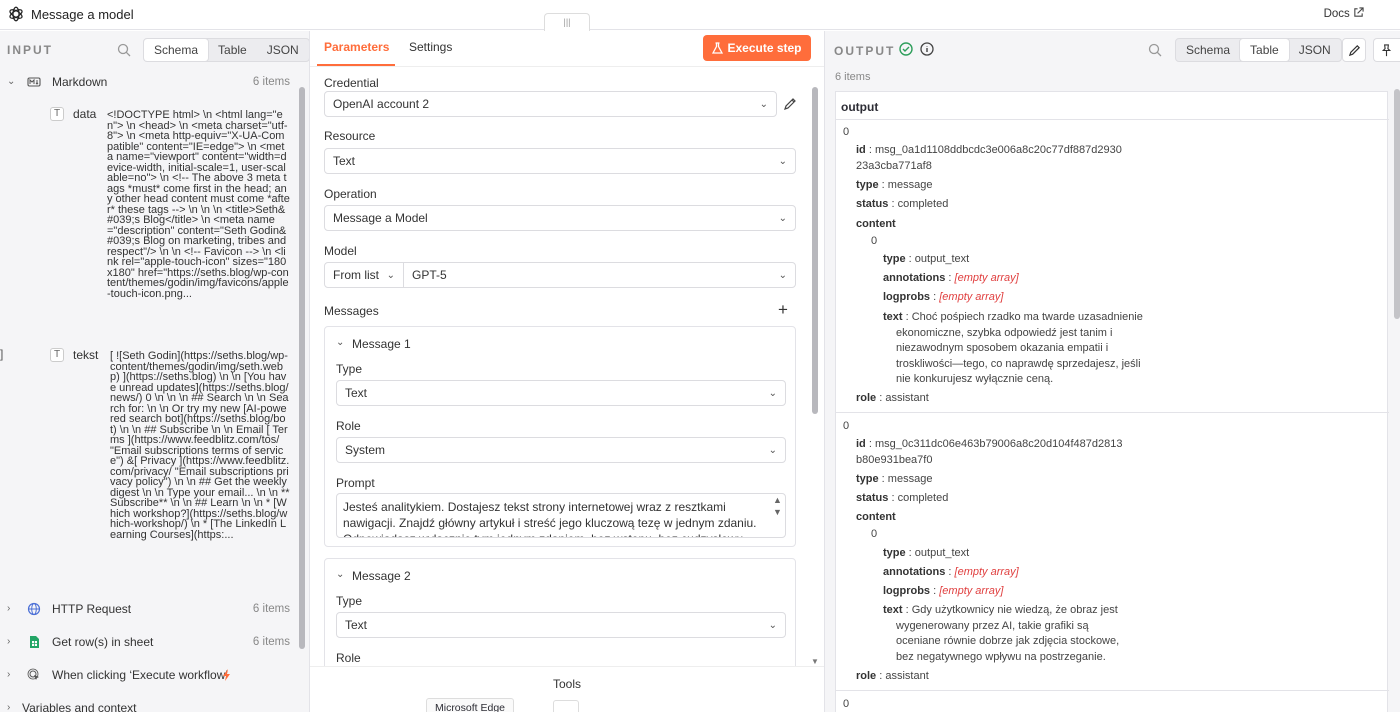 The image size is (1400, 712). Describe the element at coordinates (599, 275) in the screenshot. I see `model-select: GPT-5 ⌄` at that location.